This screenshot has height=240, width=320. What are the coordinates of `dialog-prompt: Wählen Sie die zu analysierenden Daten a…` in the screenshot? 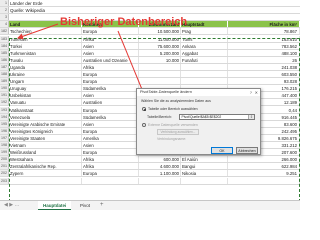 It's located at (176, 101).